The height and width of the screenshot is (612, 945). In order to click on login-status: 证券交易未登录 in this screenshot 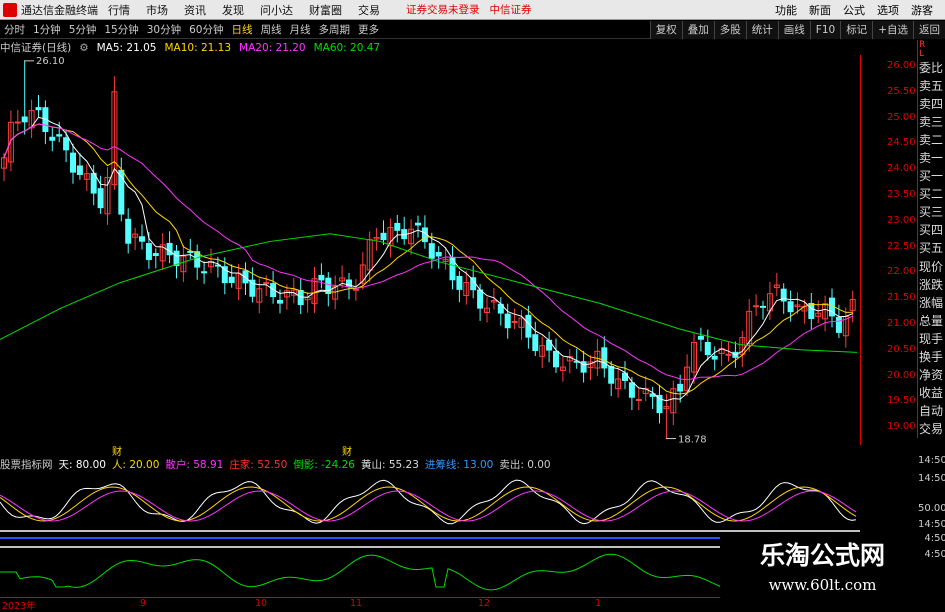, I will do `click(443, 9)`.